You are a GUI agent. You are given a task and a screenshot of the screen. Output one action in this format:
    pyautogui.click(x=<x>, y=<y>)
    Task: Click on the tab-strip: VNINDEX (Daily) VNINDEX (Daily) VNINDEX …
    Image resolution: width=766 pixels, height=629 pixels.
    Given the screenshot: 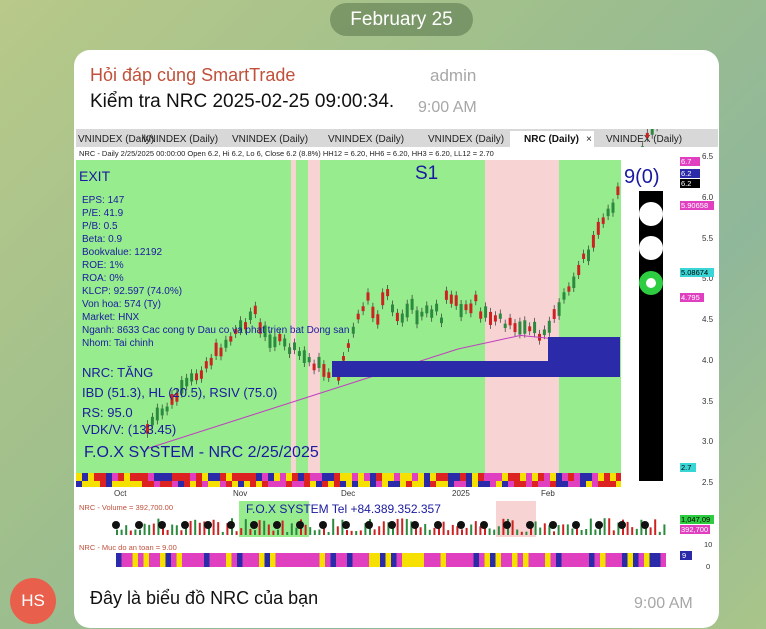 What is the action you would take?
    pyautogui.click(x=380, y=139)
    